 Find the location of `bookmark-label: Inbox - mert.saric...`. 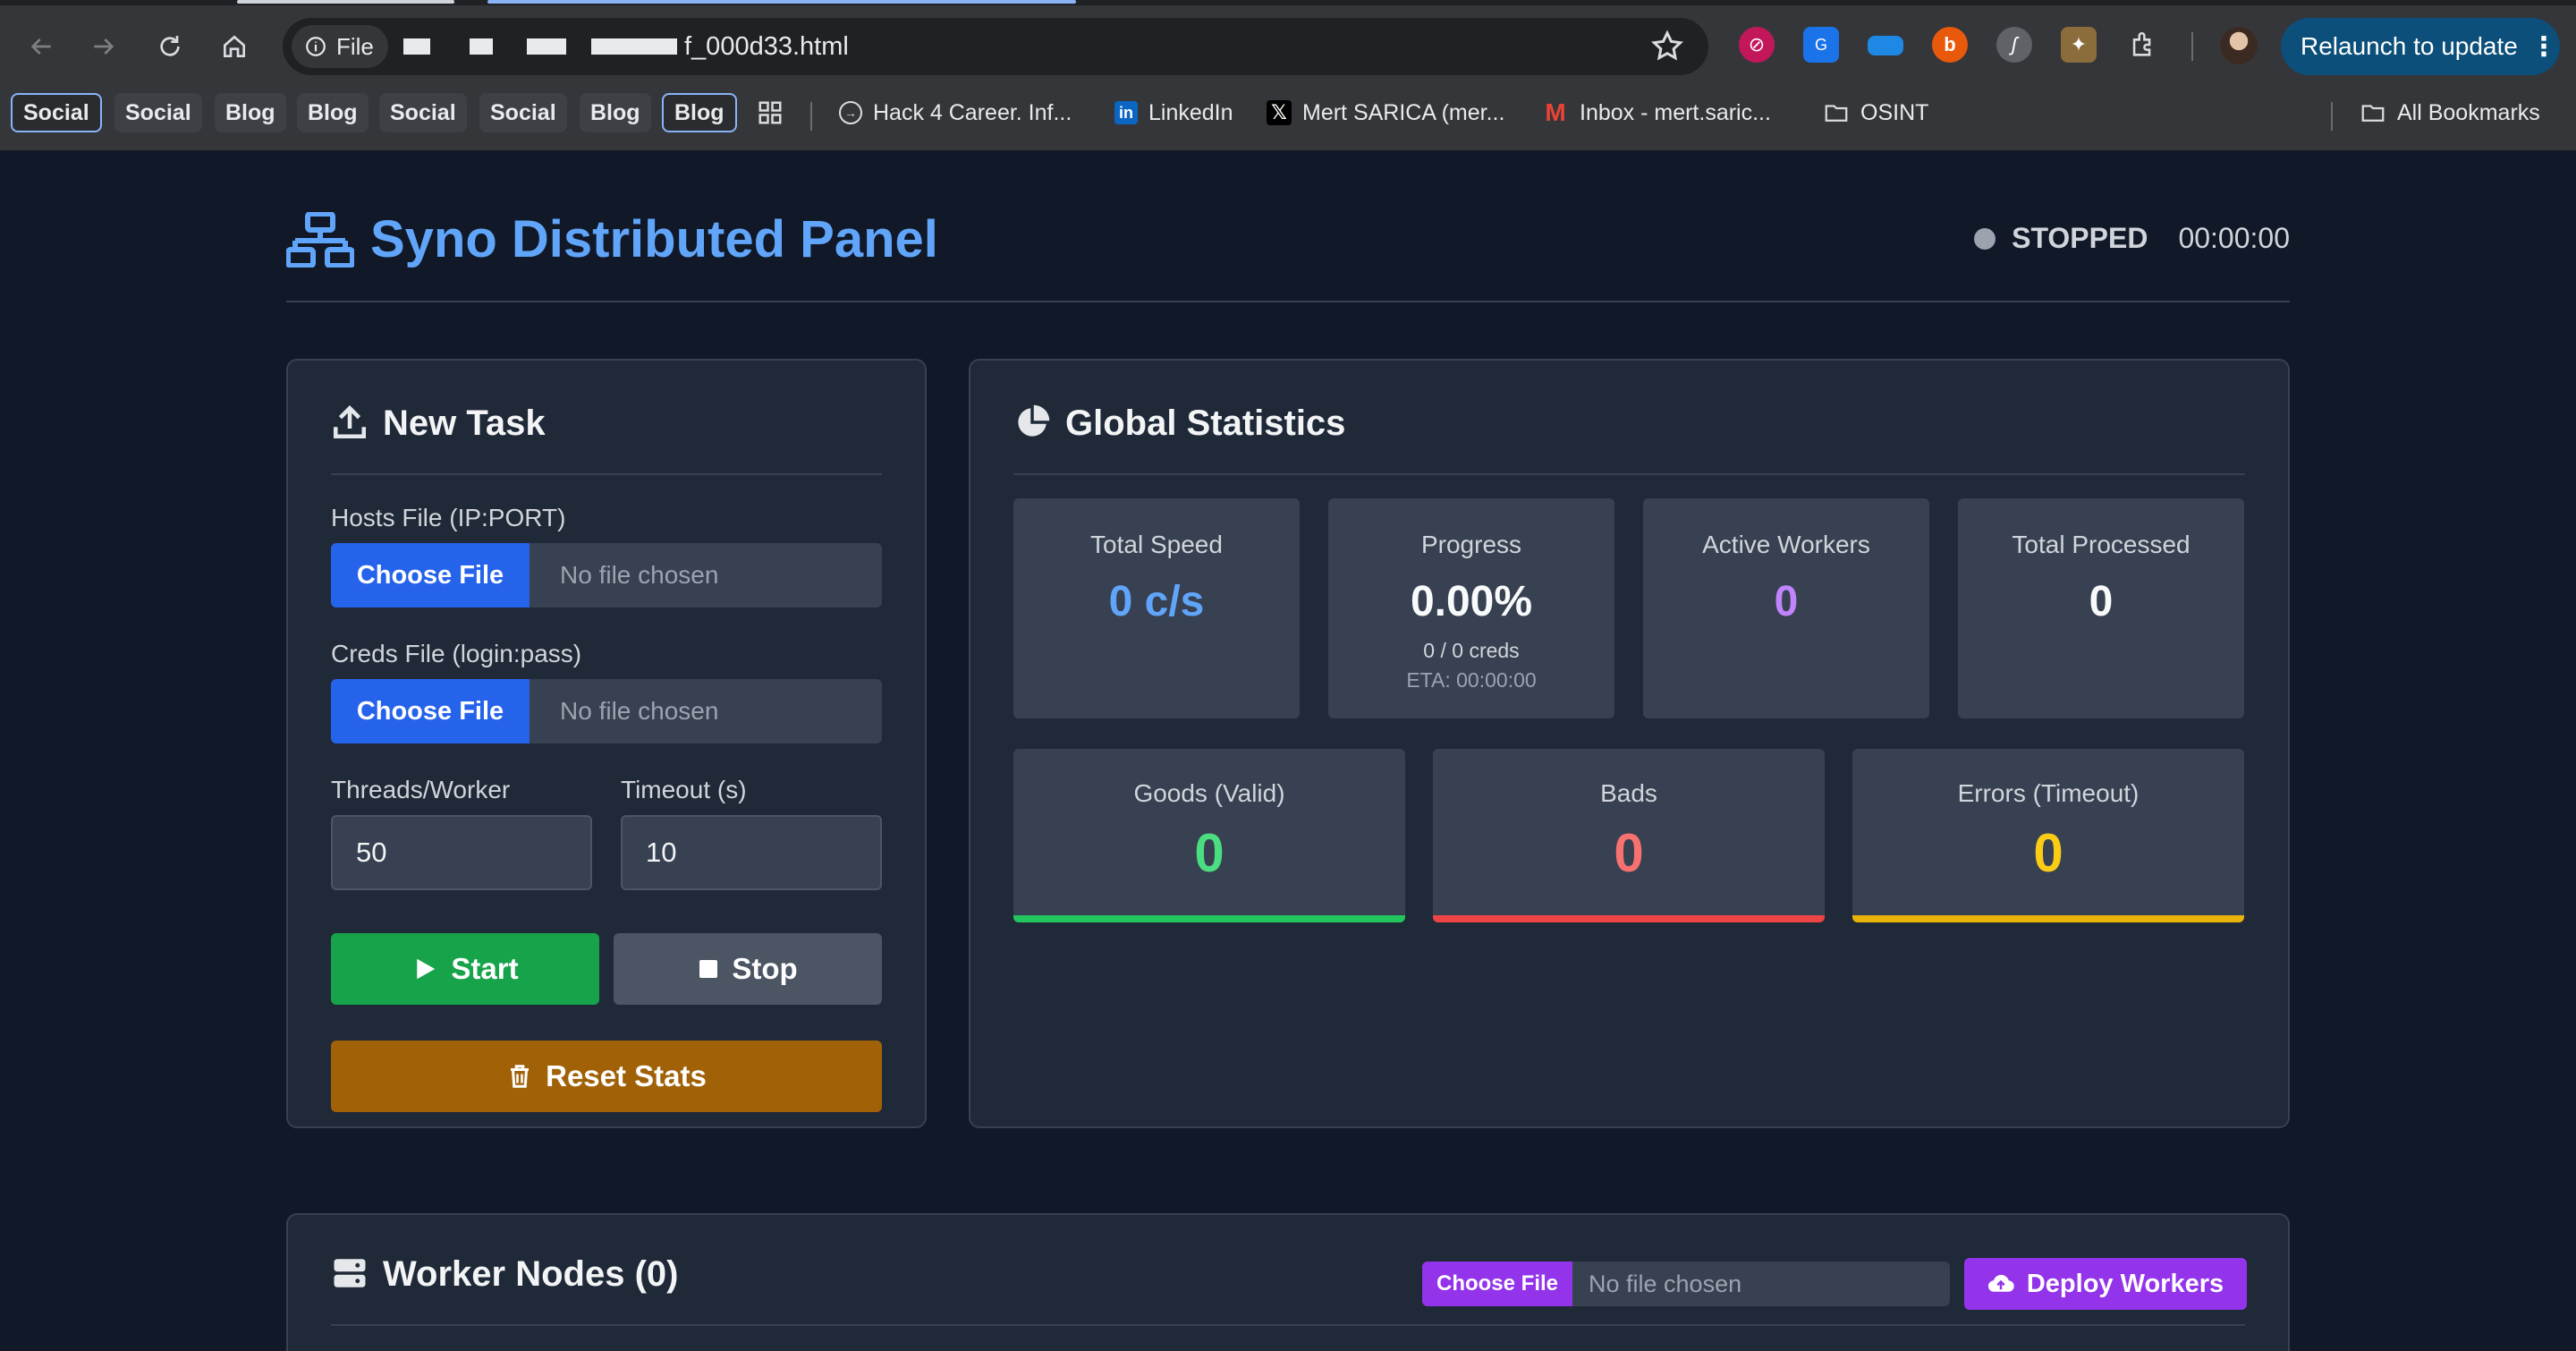

bookmark-label: Inbox - mert.saric... is located at coordinates (1675, 112).